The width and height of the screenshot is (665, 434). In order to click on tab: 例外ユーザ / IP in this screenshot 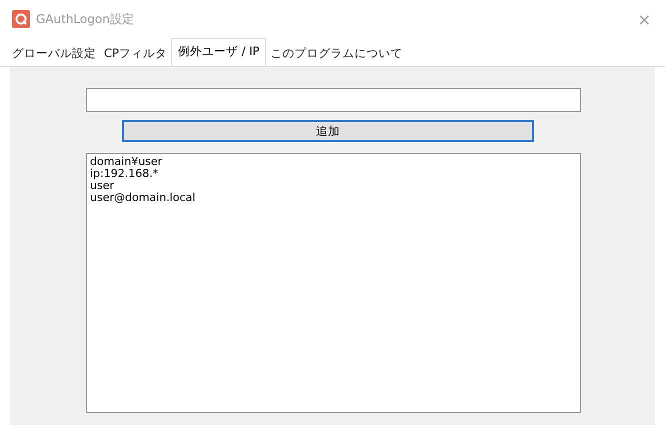, I will do `click(218, 52)`.